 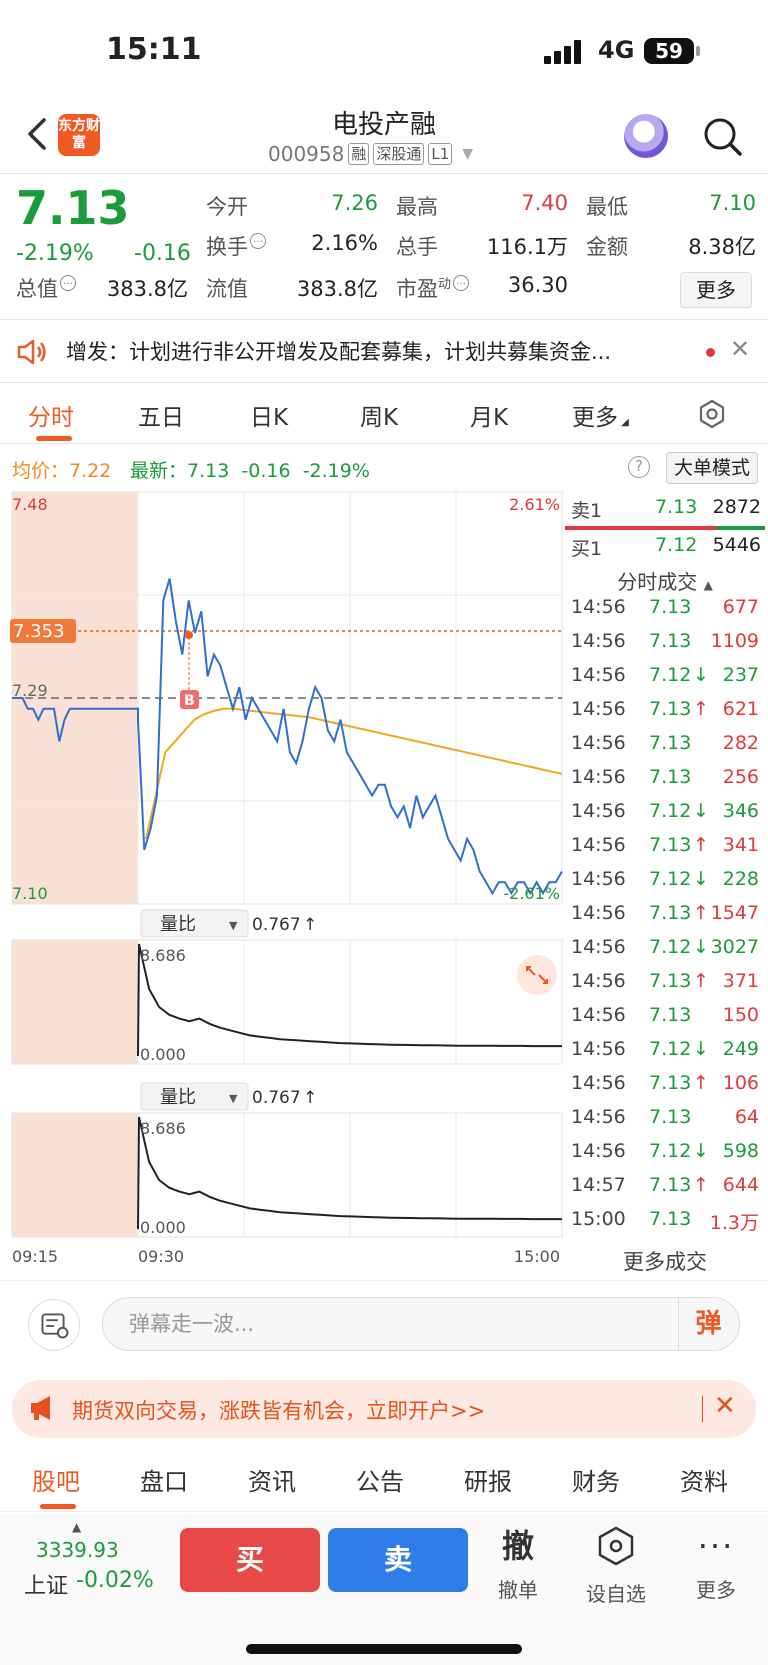 I want to click on trade-volume: 256, so click(x=740, y=777).